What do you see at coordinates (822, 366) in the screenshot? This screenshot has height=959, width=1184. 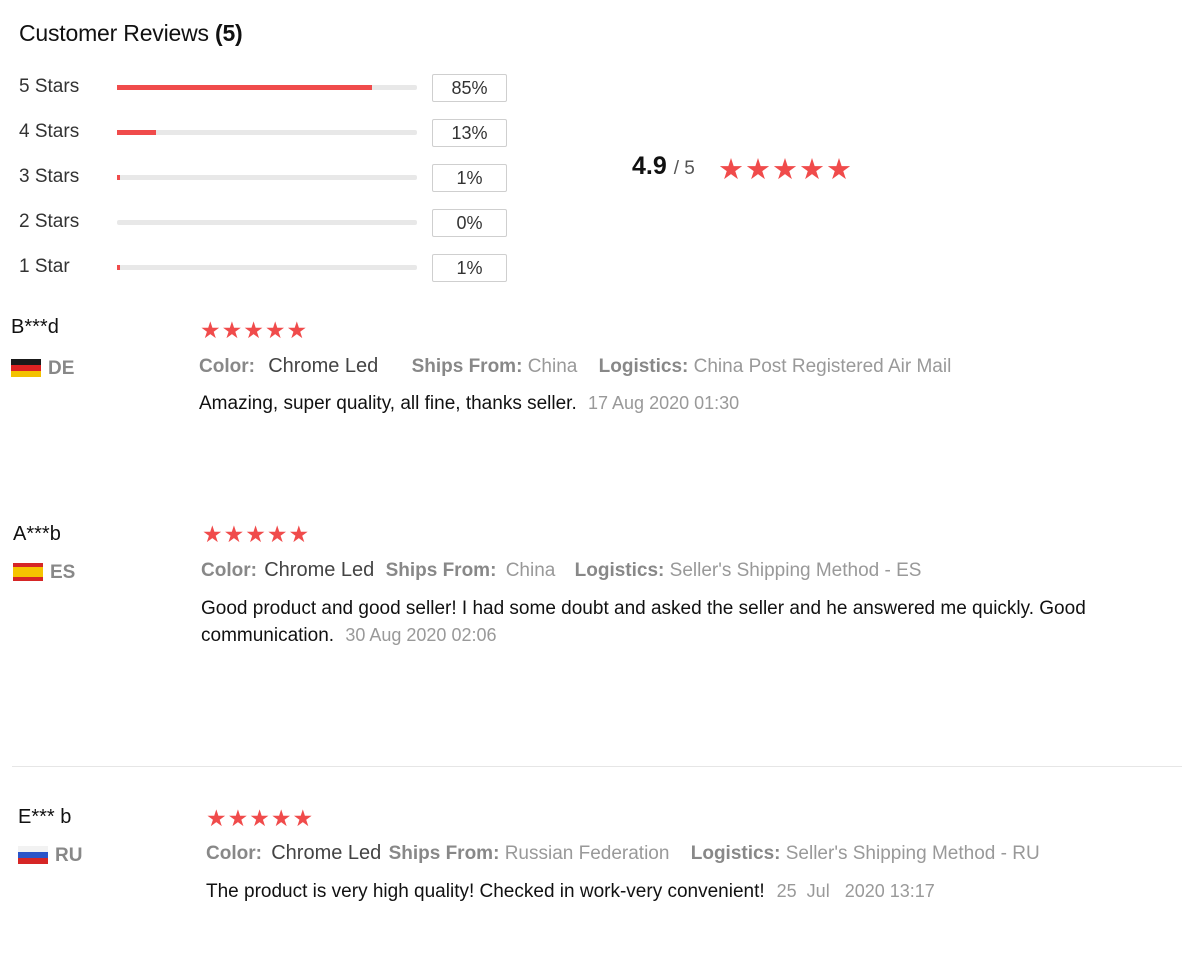 I see `logistics-value: China Post Registered Air Mail` at bounding box center [822, 366].